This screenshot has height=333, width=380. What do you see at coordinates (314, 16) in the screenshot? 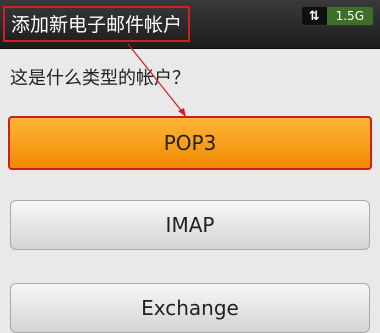
I see `data-transfer-icon: ⇅` at bounding box center [314, 16].